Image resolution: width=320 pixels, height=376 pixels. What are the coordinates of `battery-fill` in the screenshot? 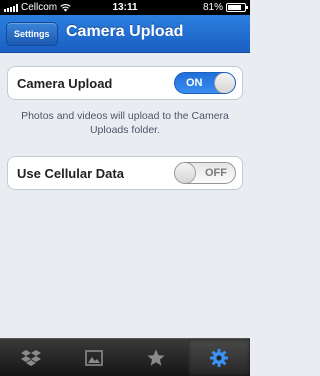 It's located at (234, 7).